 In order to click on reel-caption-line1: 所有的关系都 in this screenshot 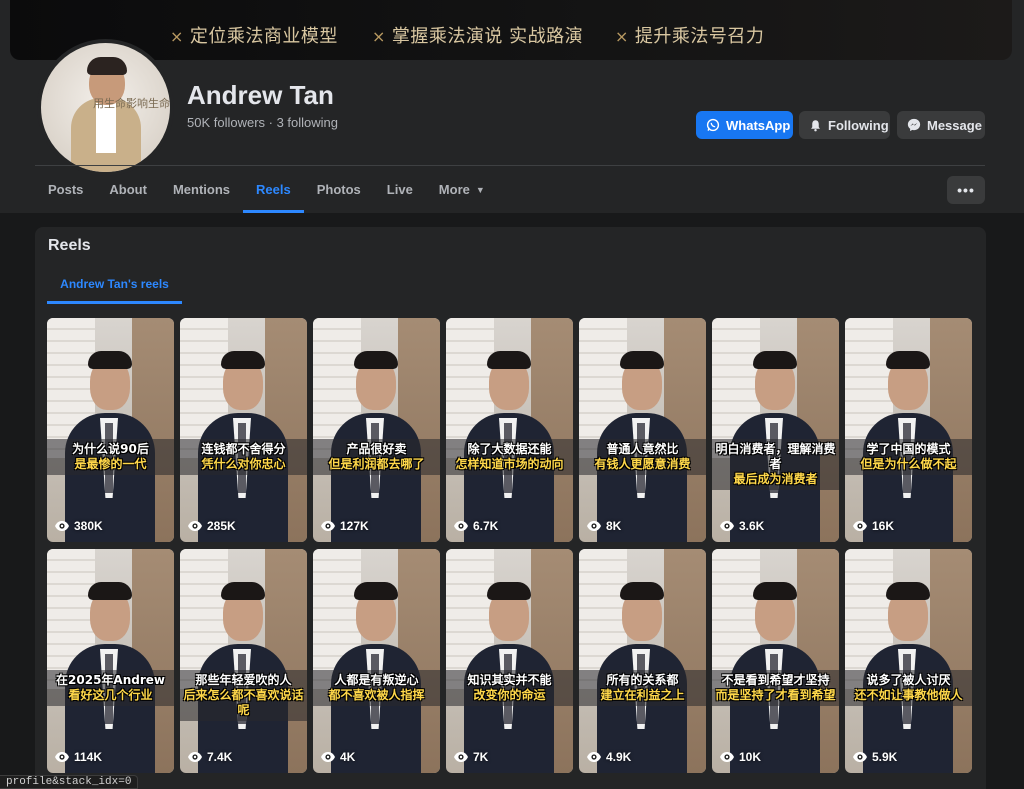, I will do `click(642, 680)`.